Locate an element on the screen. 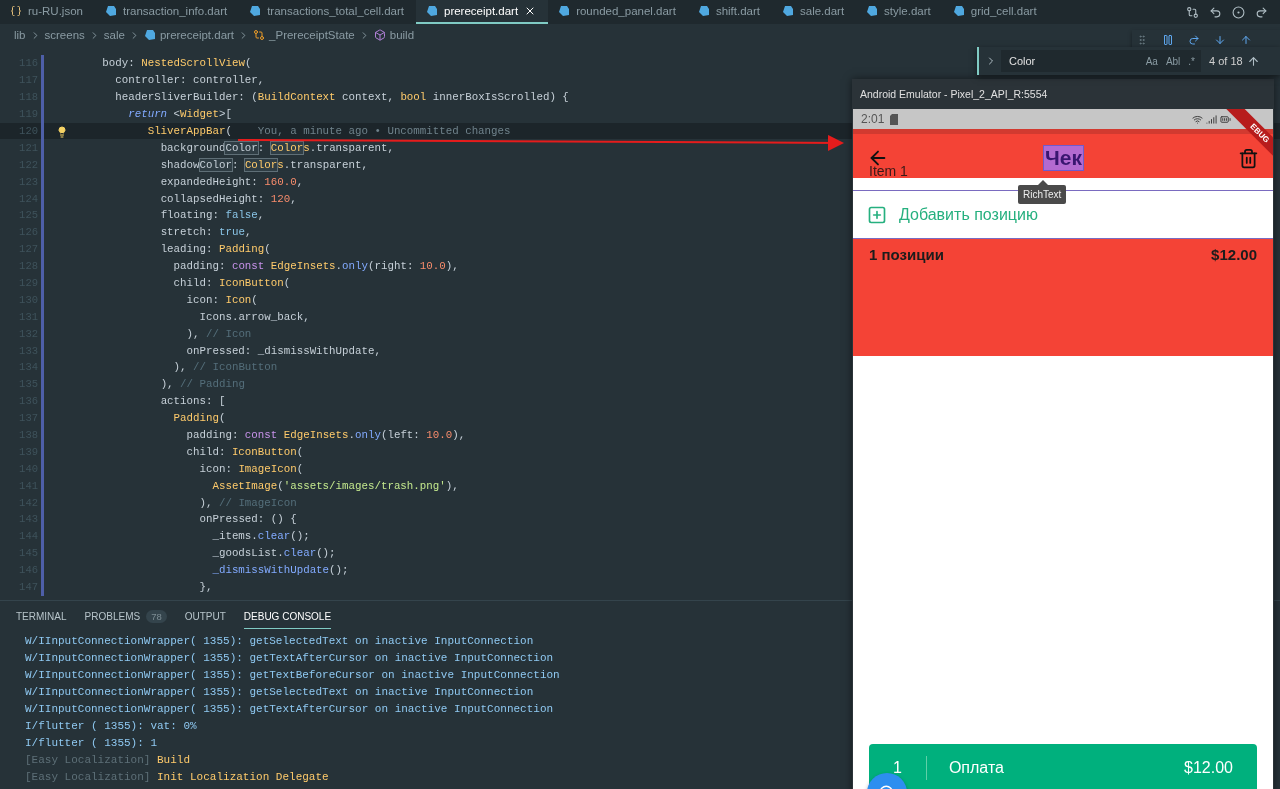 The image size is (1280, 789). code-text: leading: Padding( is located at coordinates (215, 249).